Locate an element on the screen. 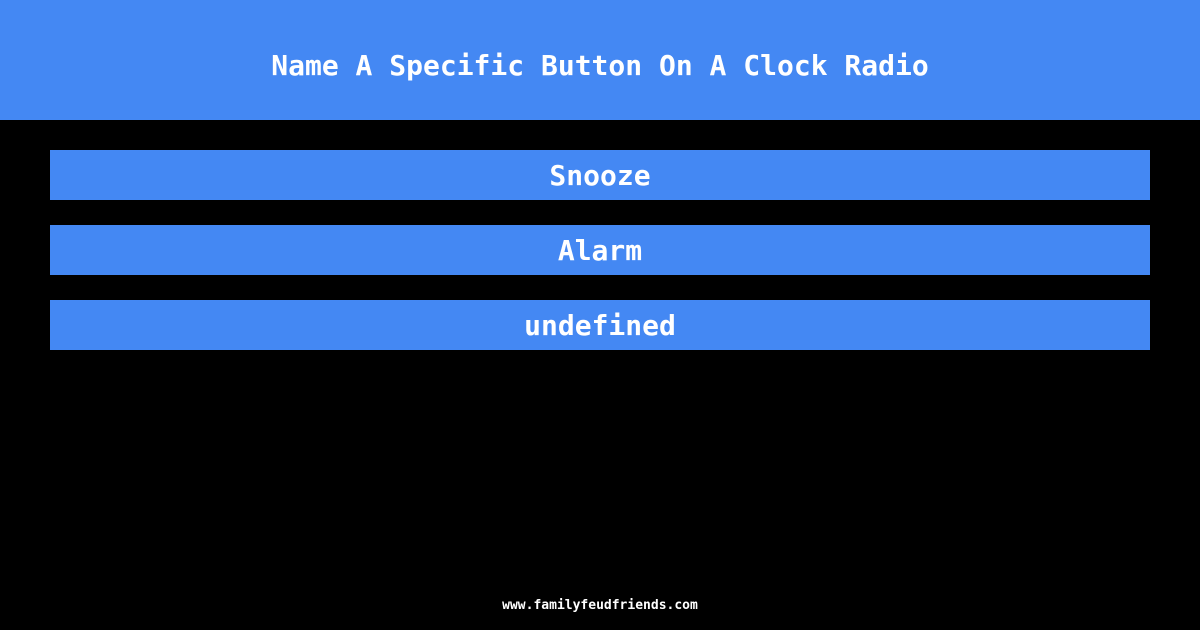 Image resolution: width=1200 pixels, height=630 pixels. footer-site-url: www.familyfeudfriends.com is located at coordinates (600, 605).